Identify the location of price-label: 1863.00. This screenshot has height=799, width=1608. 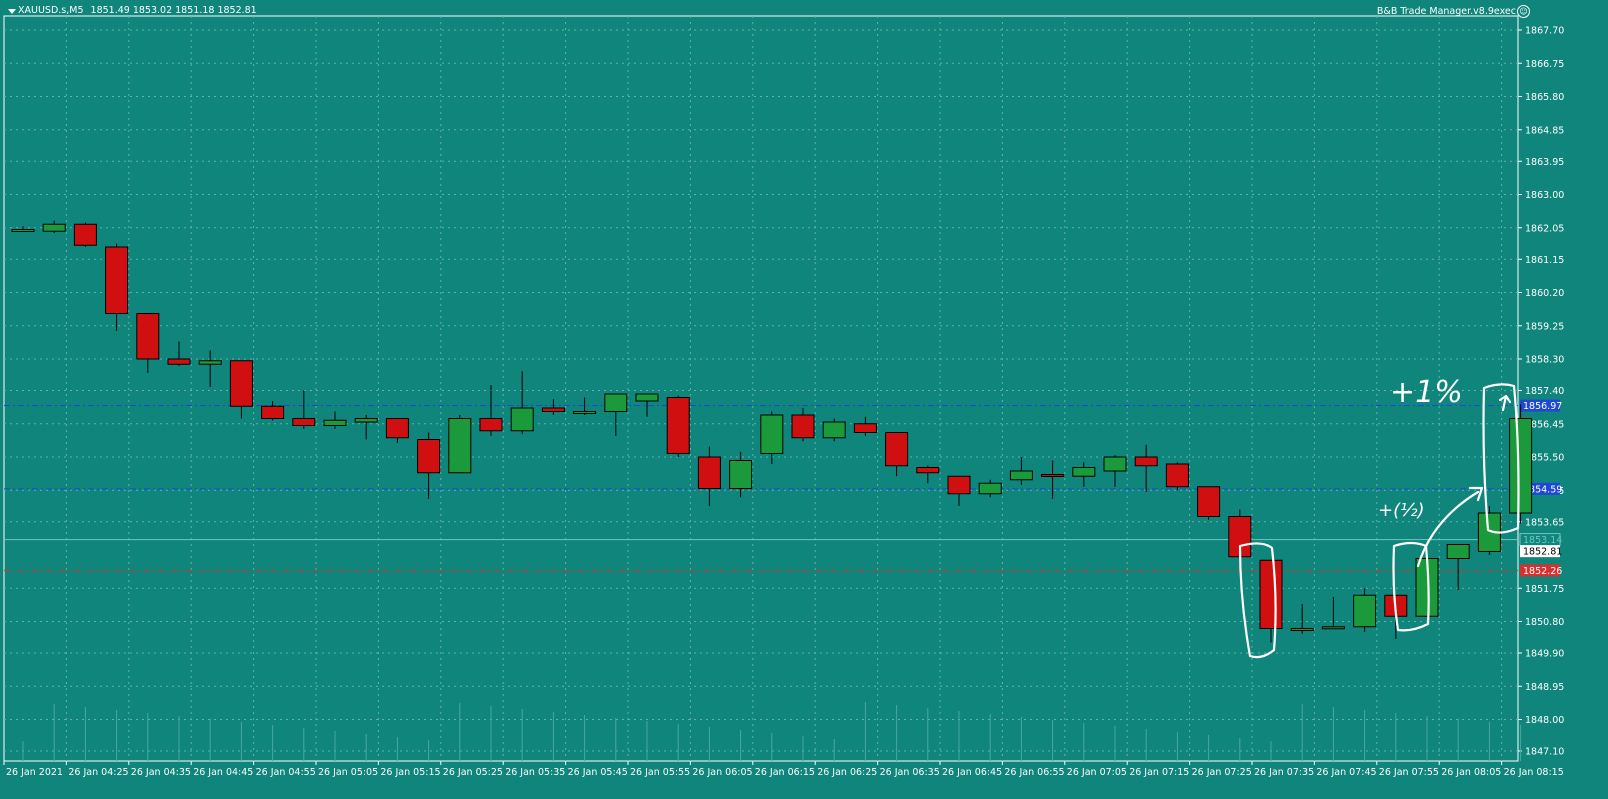
(1544, 195).